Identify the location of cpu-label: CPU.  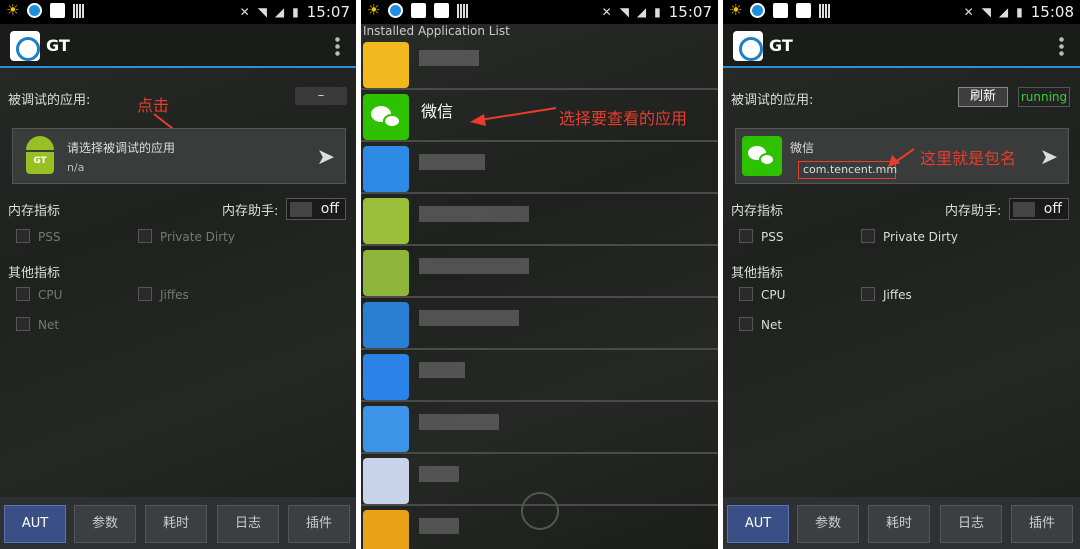
(50, 295).